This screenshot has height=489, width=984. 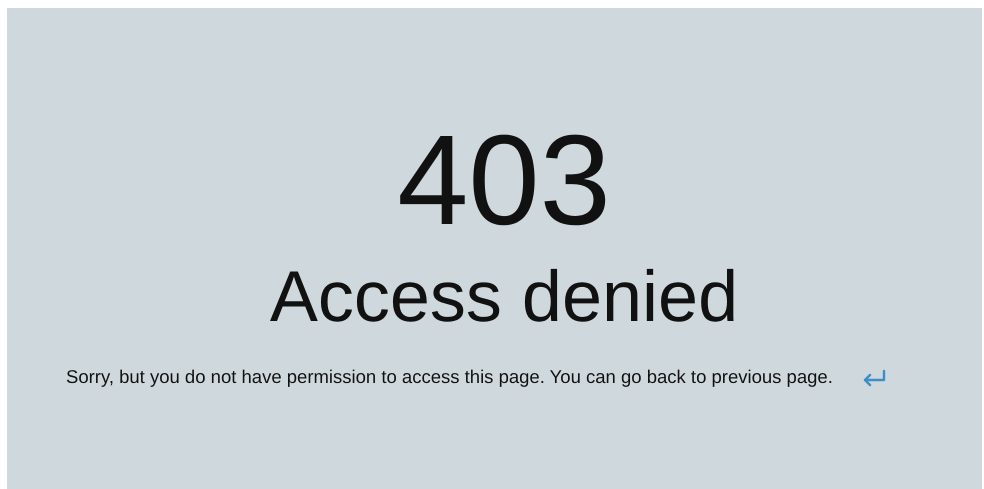 I want to click on error-code: 403, so click(x=504, y=181).